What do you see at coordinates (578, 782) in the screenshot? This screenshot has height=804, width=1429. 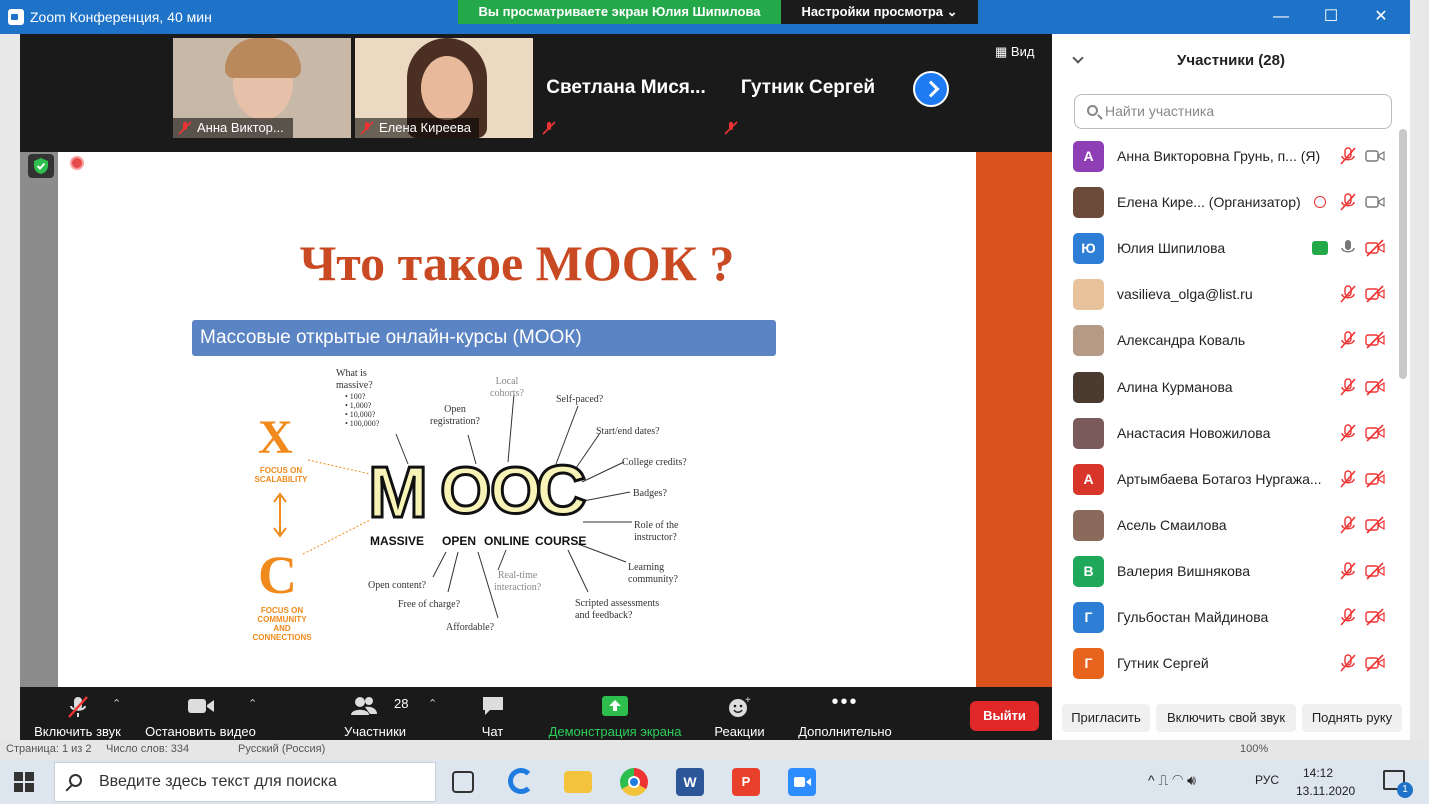 I see `file-explorer-icon` at bounding box center [578, 782].